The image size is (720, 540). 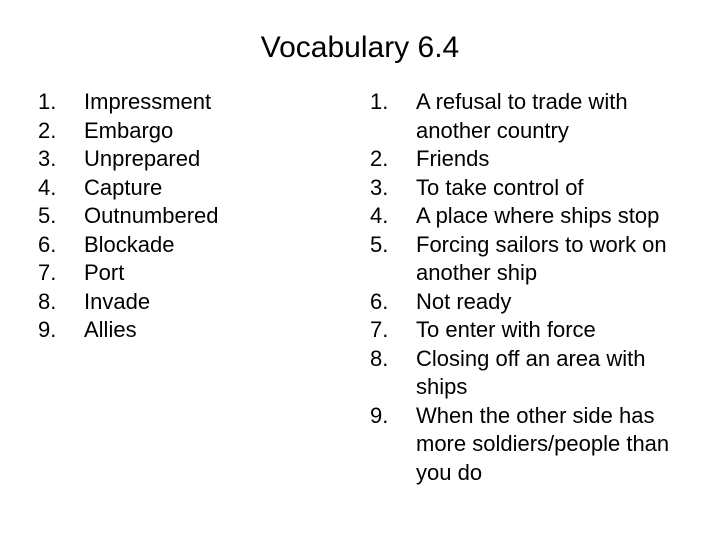 What do you see at coordinates (123, 187) in the screenshot?
I see `list-item-label: Capture` at bounding box center [123, 187].